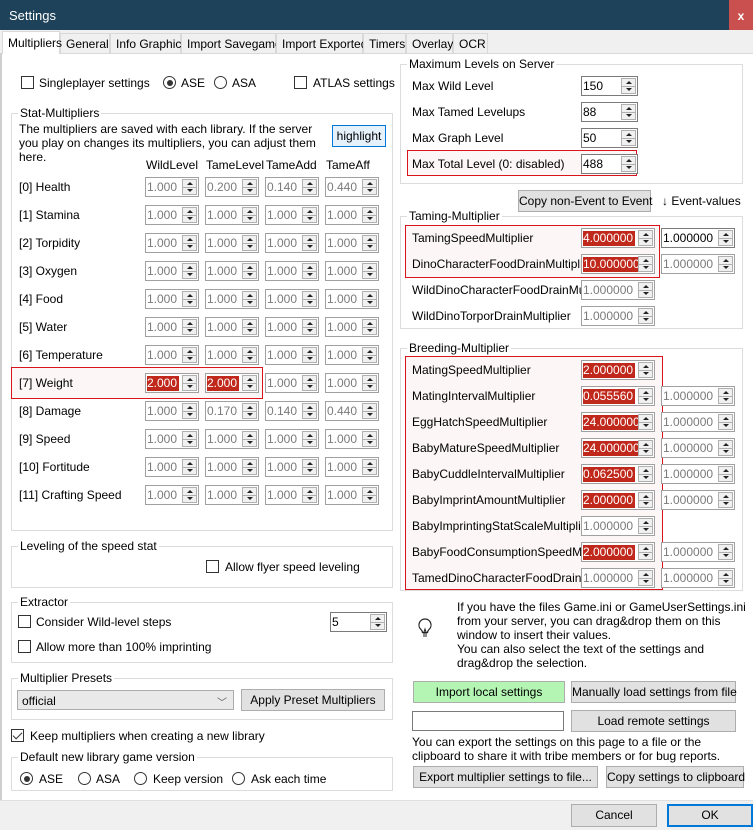 Image resolution: width=753 pixels, height=830 pixels. What do you see at coordinates (220, 82) in the screenshot?
I see `game-radio-asa` at bounding box center [220, 82].